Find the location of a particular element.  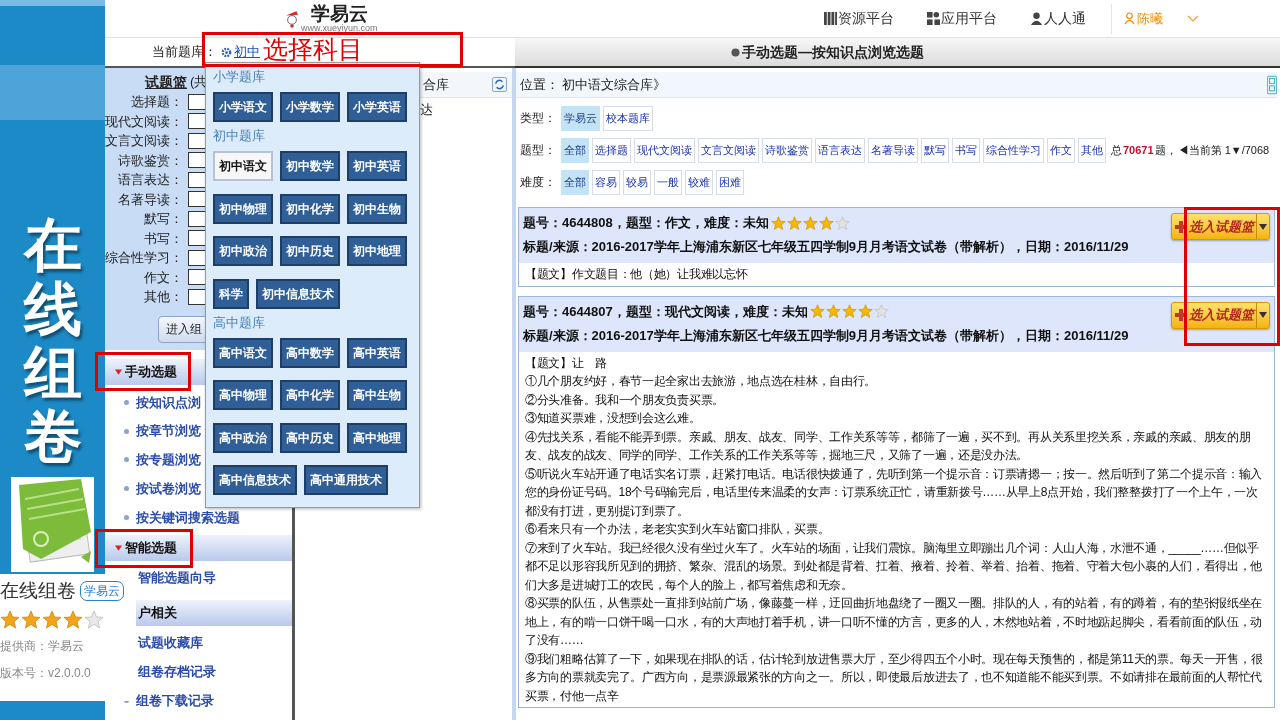

nav-link: 按试卷浏览 is located at coordinates (168, 488).